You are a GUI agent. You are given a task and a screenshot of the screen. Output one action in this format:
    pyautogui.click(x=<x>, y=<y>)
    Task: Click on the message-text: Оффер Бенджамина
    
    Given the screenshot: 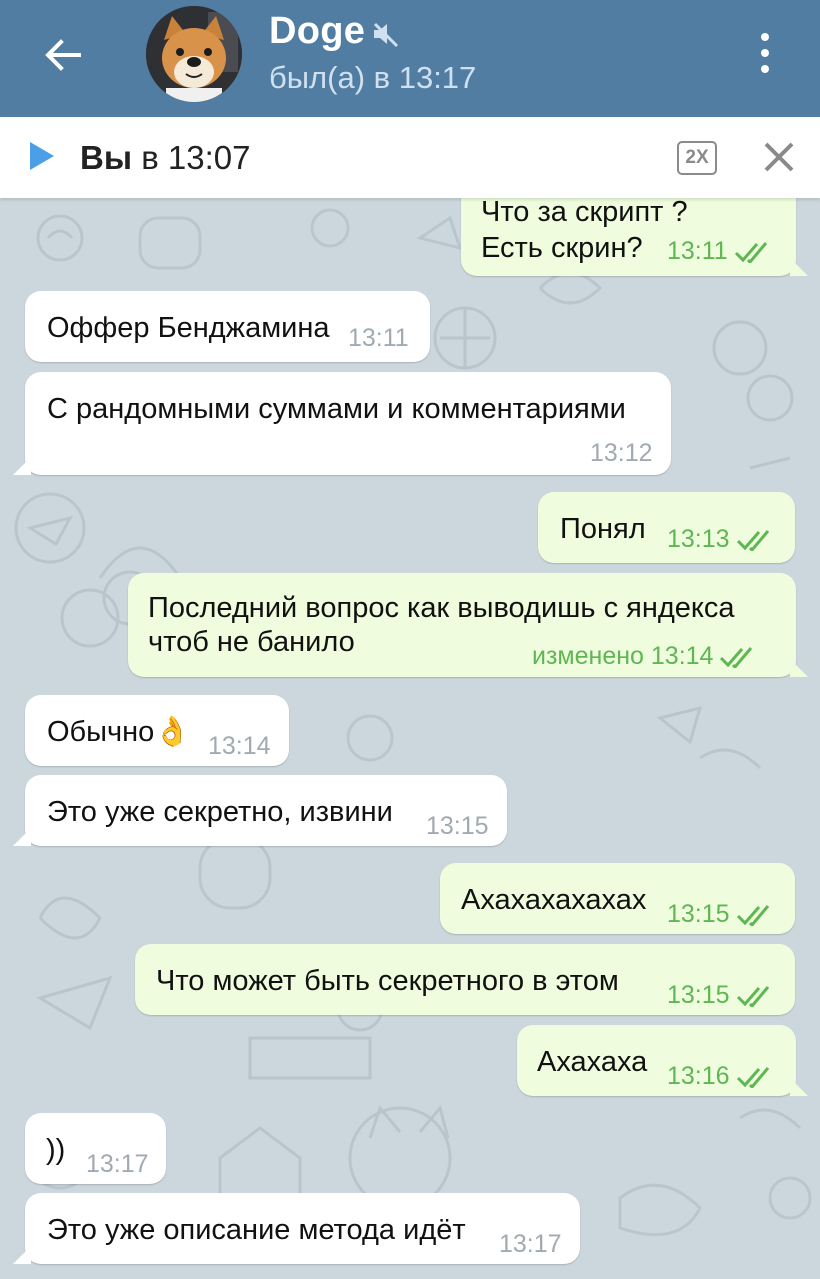 What is the action you would take?
    pyautogui.click(x=188, y=328)
    